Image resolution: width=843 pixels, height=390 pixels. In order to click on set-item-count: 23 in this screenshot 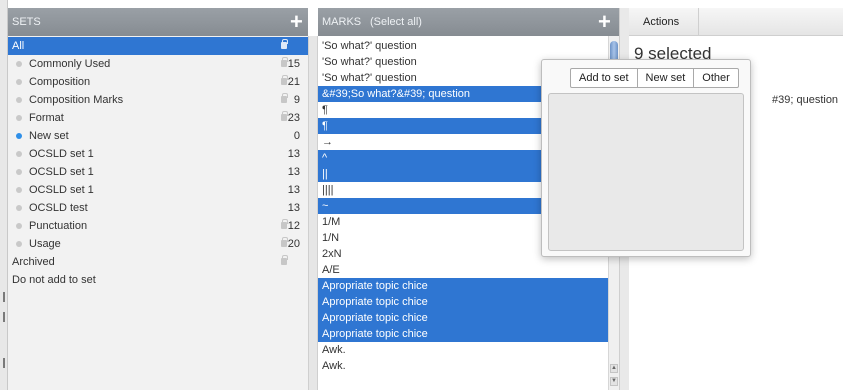, I will do `click(293, 118)`.